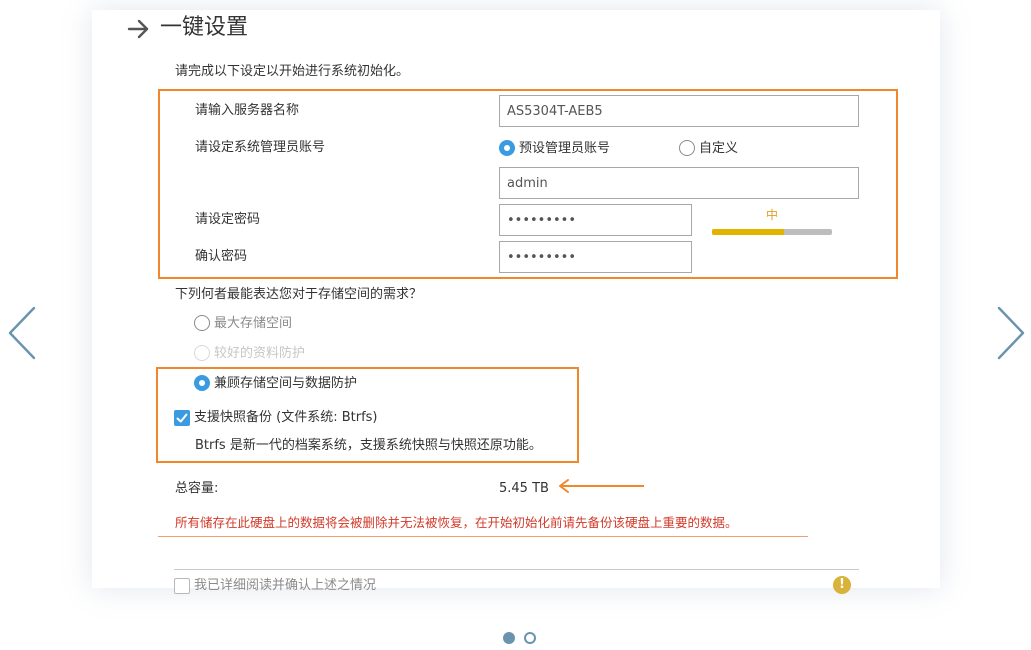 The height and width of the screenshot is (650, 1031). I want to click on radio-balanced-storage, so click(202, 383).